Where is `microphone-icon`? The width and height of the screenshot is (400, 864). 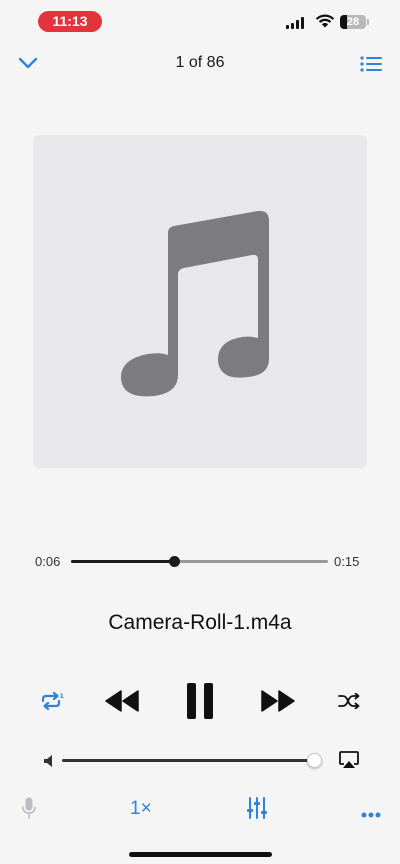 microphone-icon is located at coordinates (29, 810).